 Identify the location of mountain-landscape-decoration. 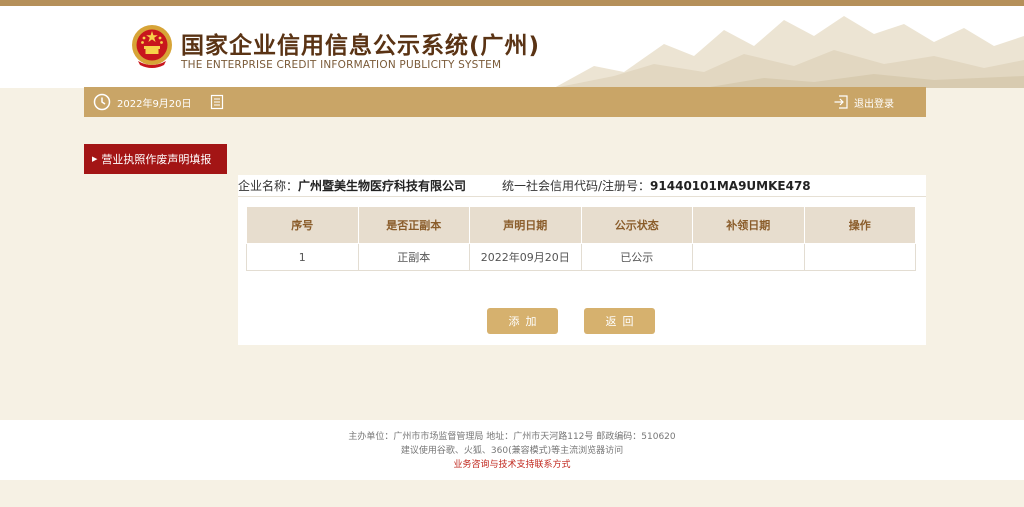
(789, 52).